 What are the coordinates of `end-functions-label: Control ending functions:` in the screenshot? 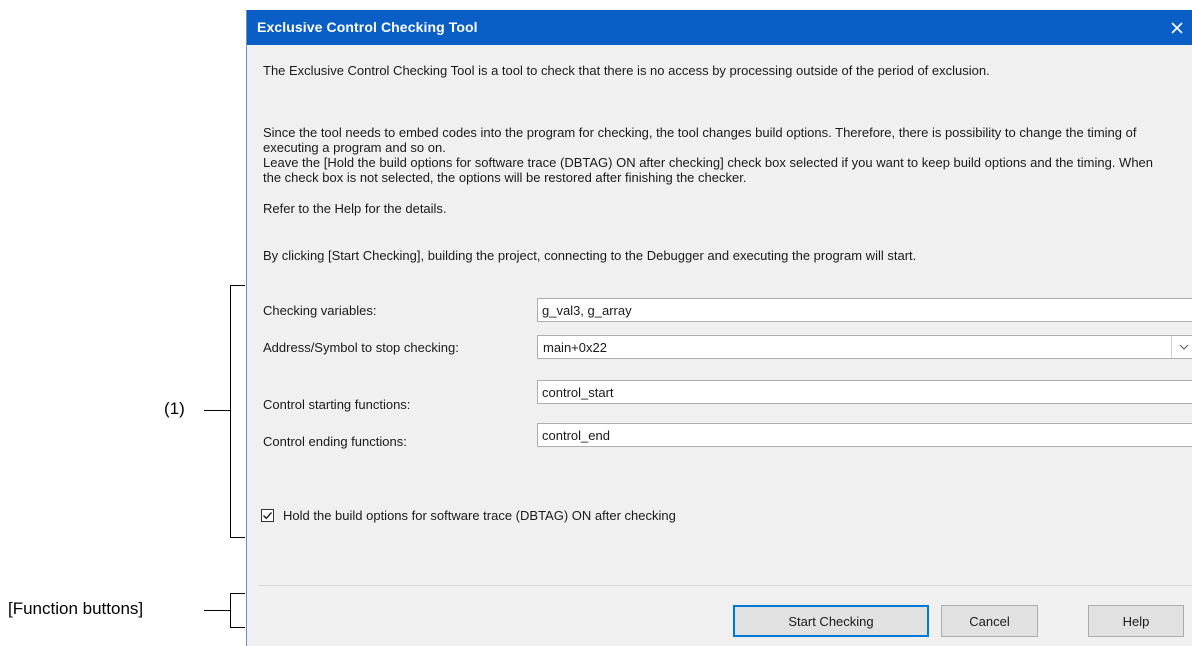 It's located at (335, 441).